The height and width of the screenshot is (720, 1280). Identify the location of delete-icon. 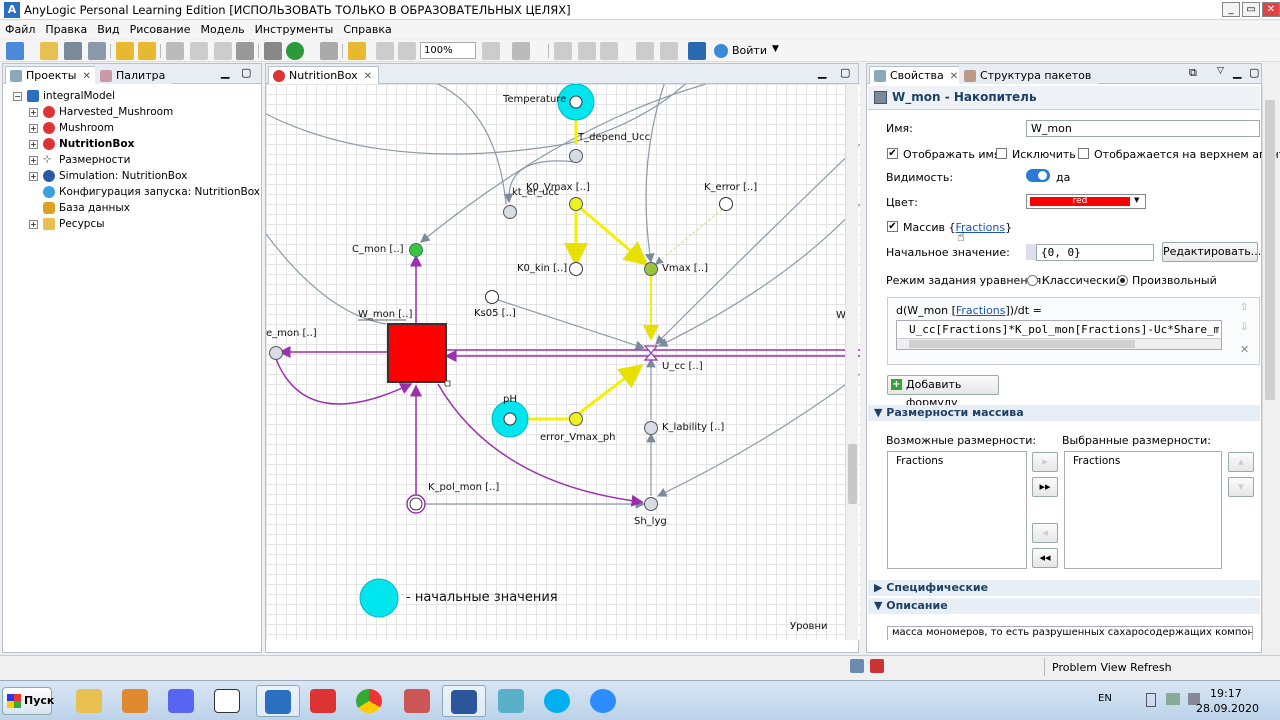
(245, 51).